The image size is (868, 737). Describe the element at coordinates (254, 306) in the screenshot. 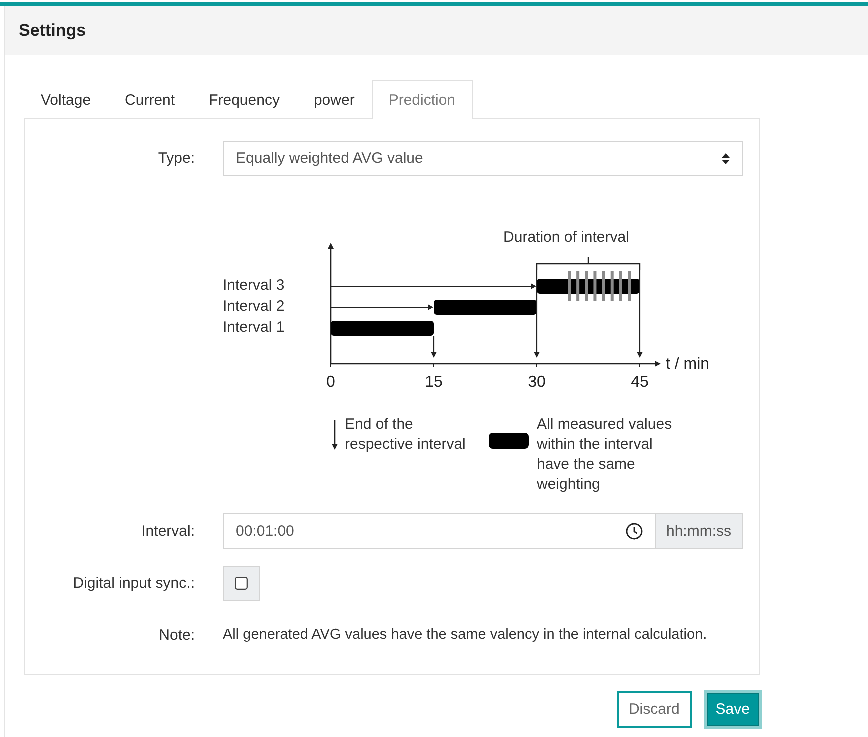

I see `interval-label: Interval 2` at that location.